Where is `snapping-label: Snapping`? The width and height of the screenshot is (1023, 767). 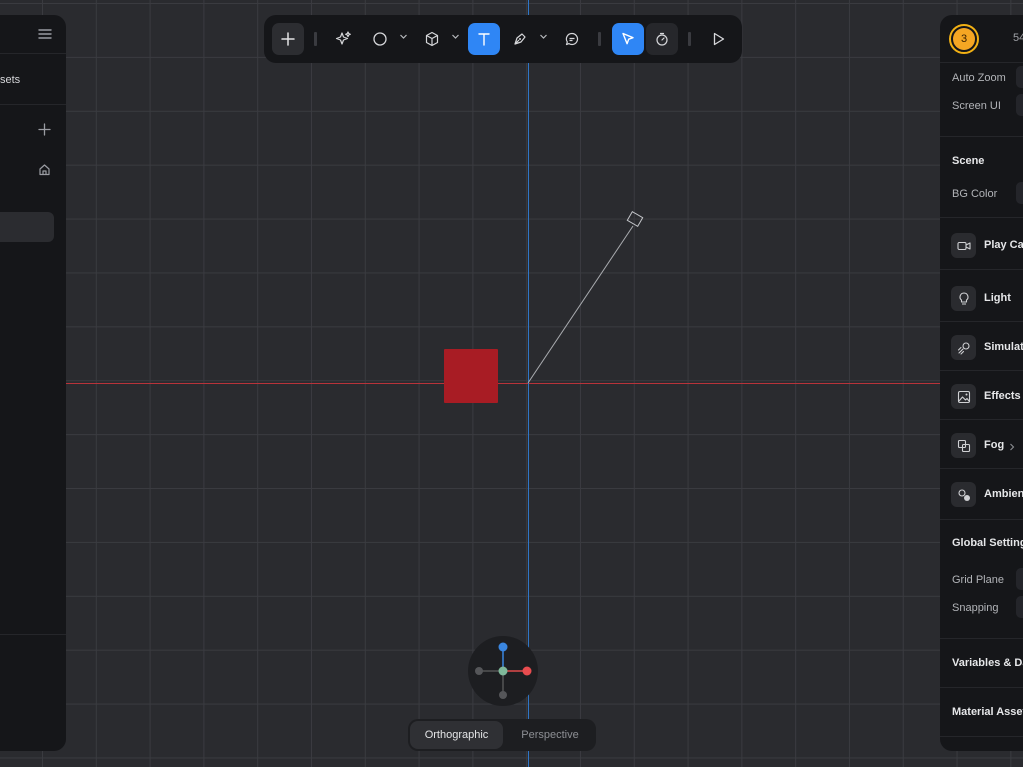
snapping-label: Snapping is located at coordinates (975, 608).